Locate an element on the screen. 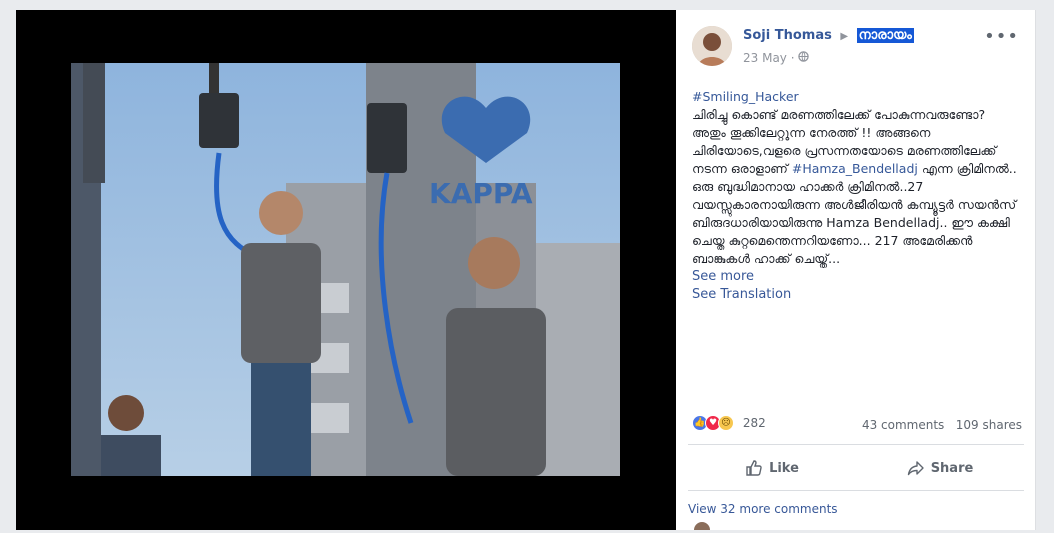  shares-count: 109 shares is located at coordinates (989, 425).